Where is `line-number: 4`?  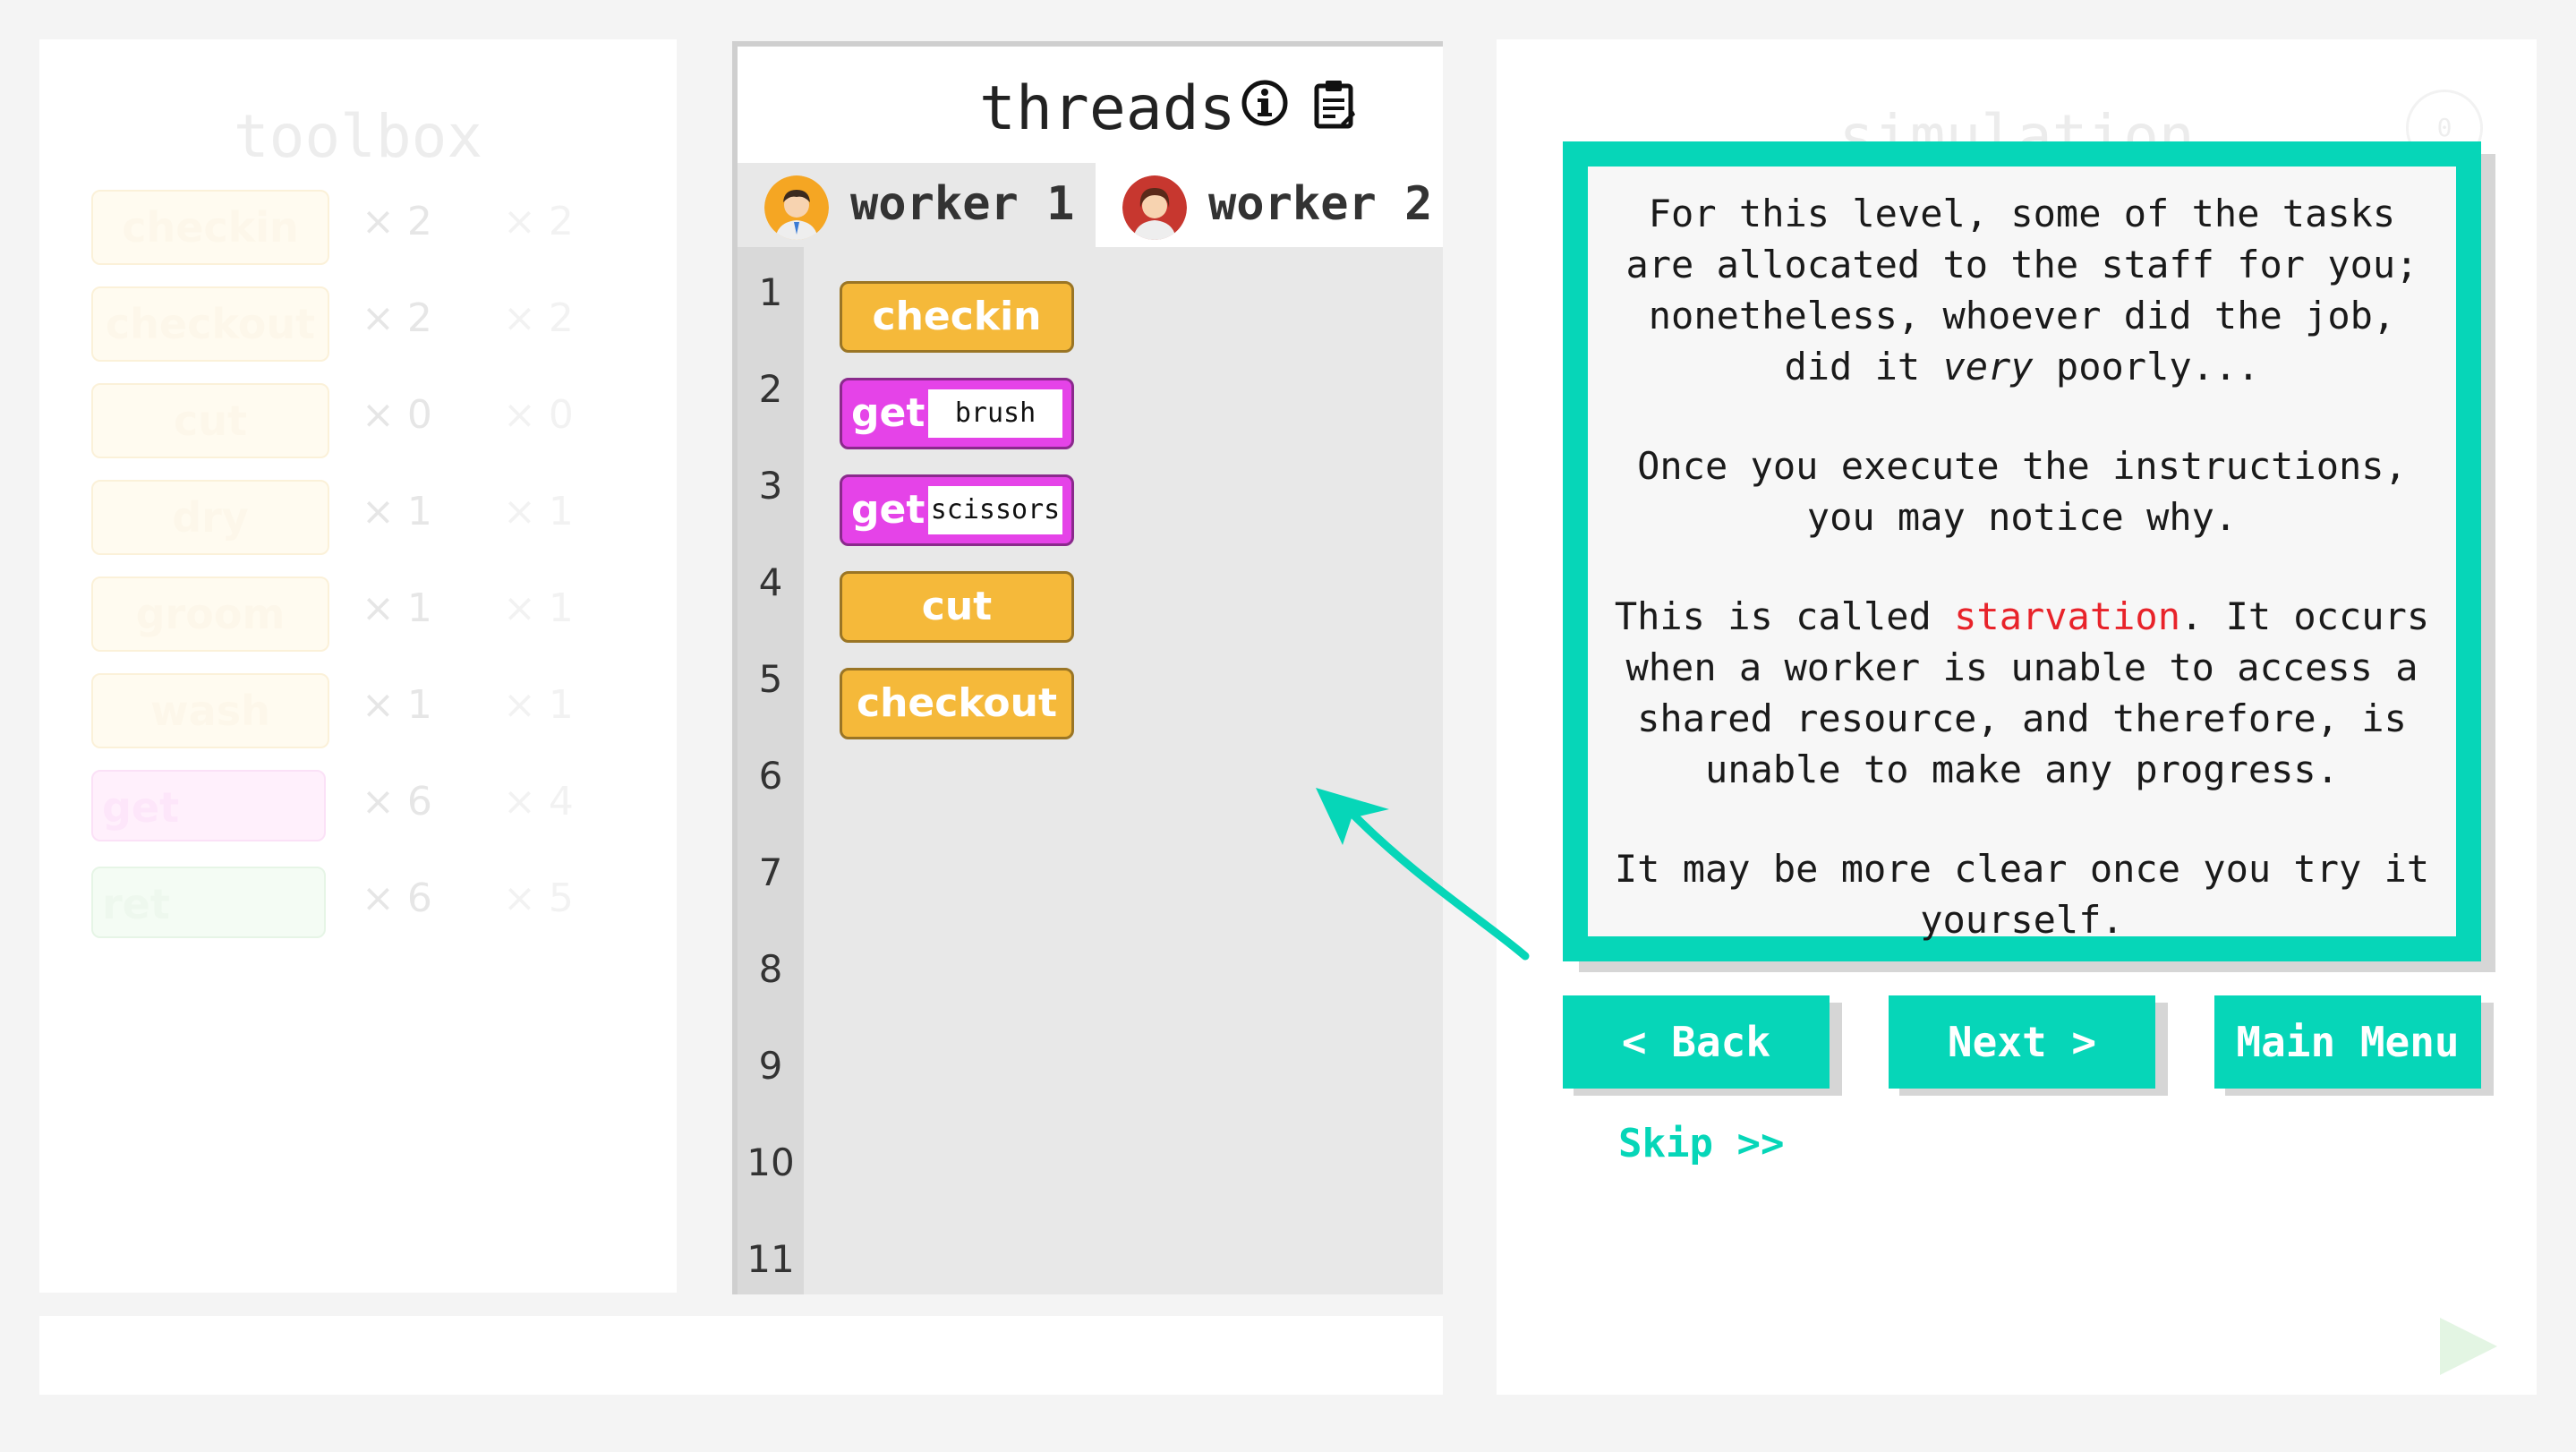
line-number: 4 is located at coordinates (770, 582).